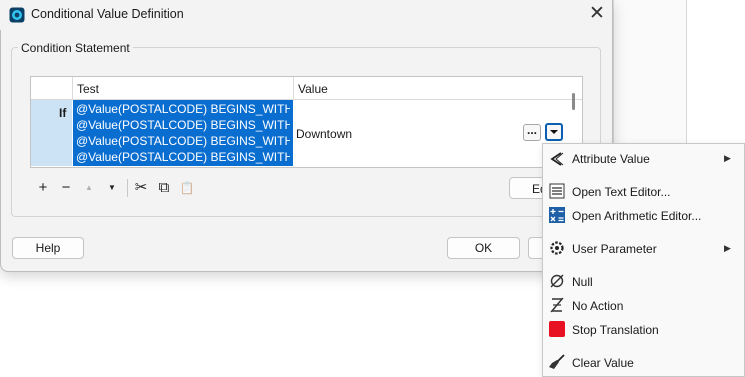  What do you see at coordinates (573, 101) in the screenshot?
I see `table-scrollbar` at bounding box center [573, 101].